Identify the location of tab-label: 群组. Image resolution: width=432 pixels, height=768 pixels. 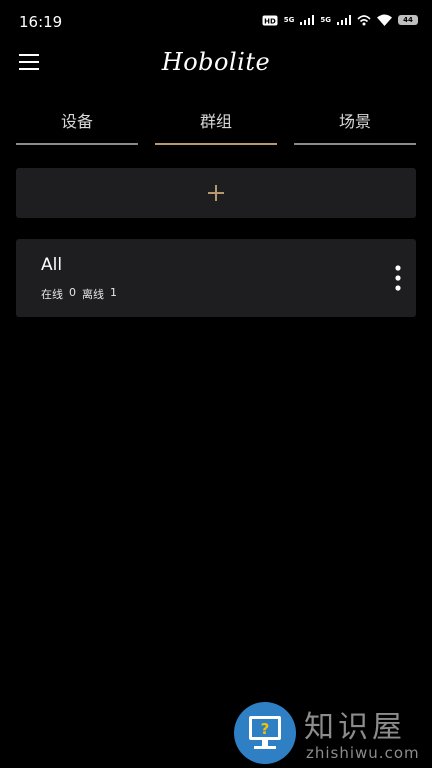
(215, 121).